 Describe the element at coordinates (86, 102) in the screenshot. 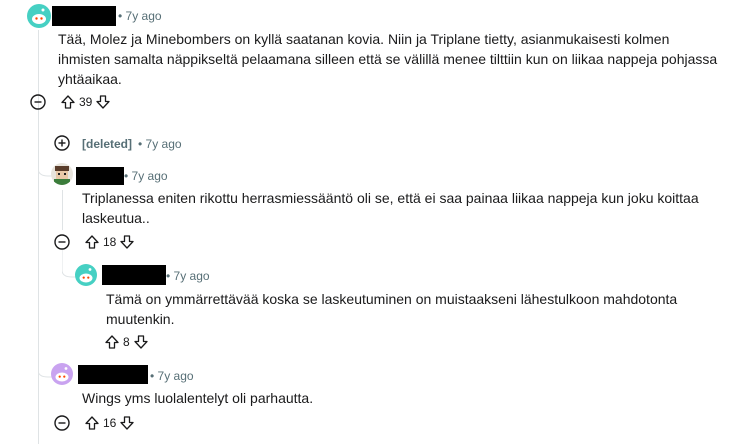

I see `vote-count: 39` at that location.